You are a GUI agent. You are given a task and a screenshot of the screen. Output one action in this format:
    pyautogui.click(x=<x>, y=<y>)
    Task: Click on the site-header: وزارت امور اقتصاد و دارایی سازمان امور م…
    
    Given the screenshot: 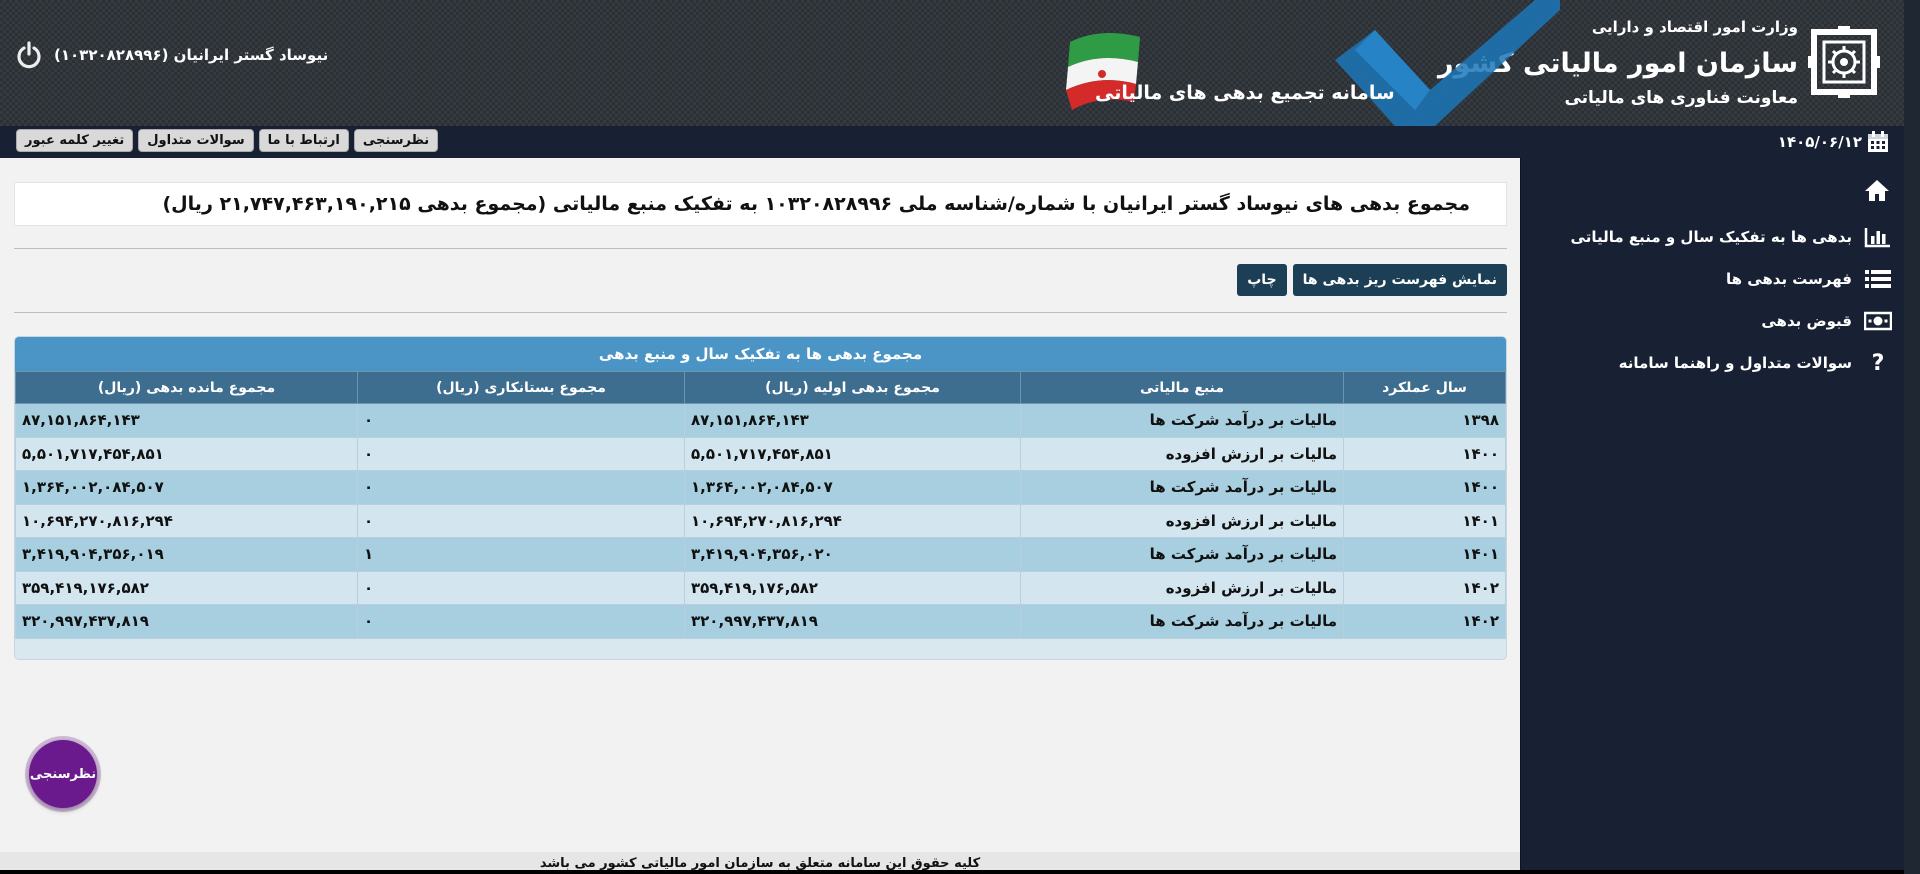 What is the action you would take?
    pyautogui.click(x=960, y=63)
    